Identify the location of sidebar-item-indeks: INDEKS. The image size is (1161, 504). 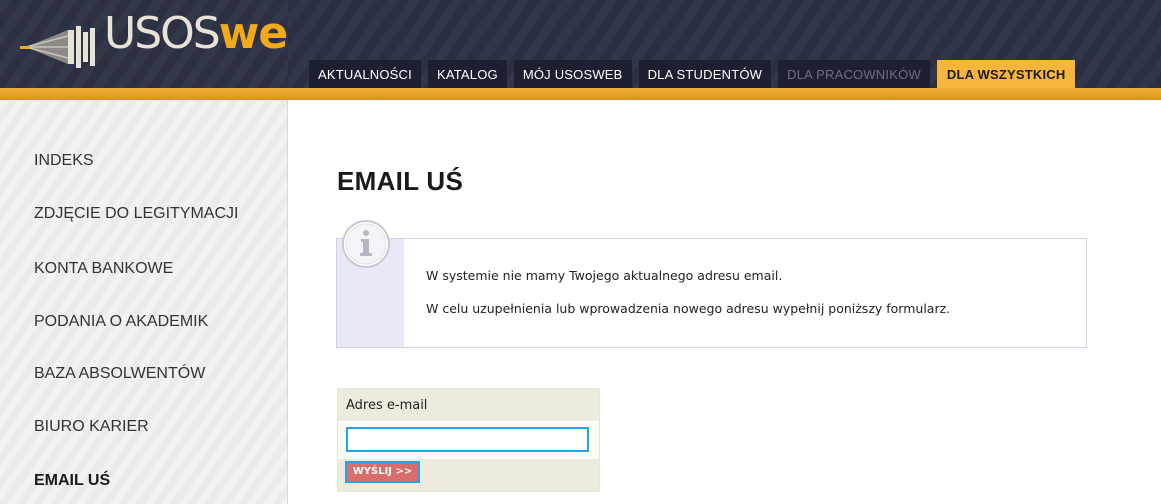
(64, 161).